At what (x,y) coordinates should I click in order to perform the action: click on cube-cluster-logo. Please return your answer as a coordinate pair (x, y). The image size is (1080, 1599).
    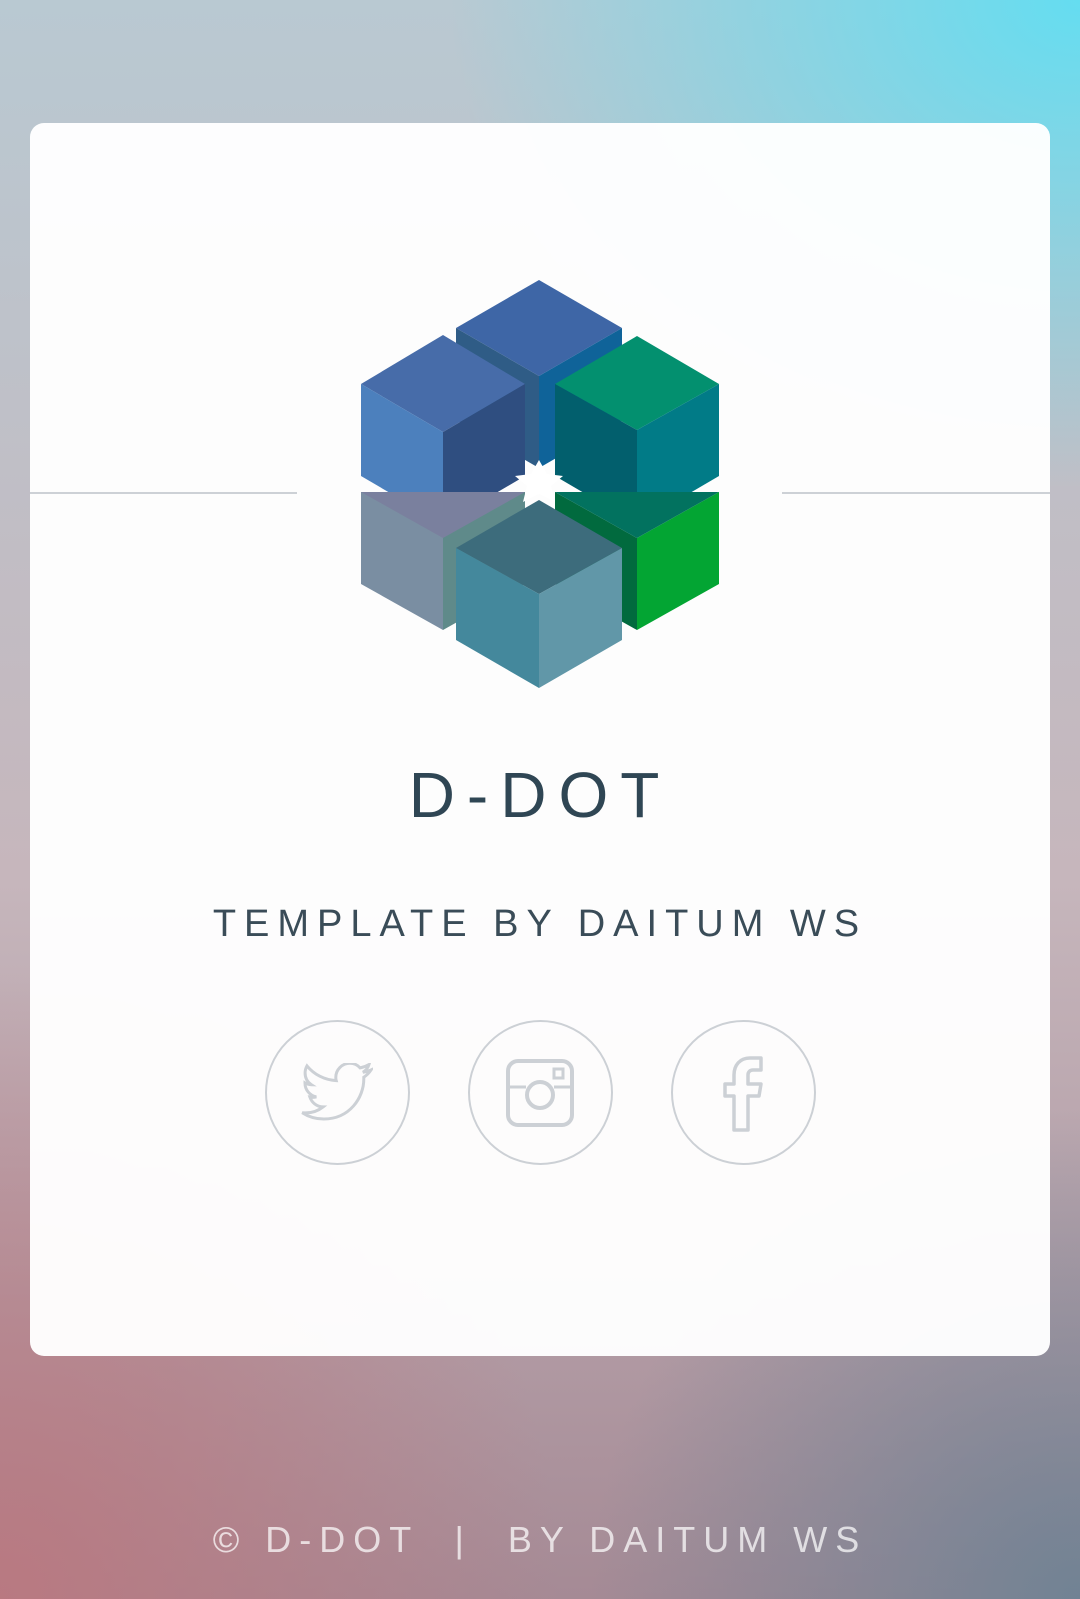
    Looking at the image, I should click on (540, 484).